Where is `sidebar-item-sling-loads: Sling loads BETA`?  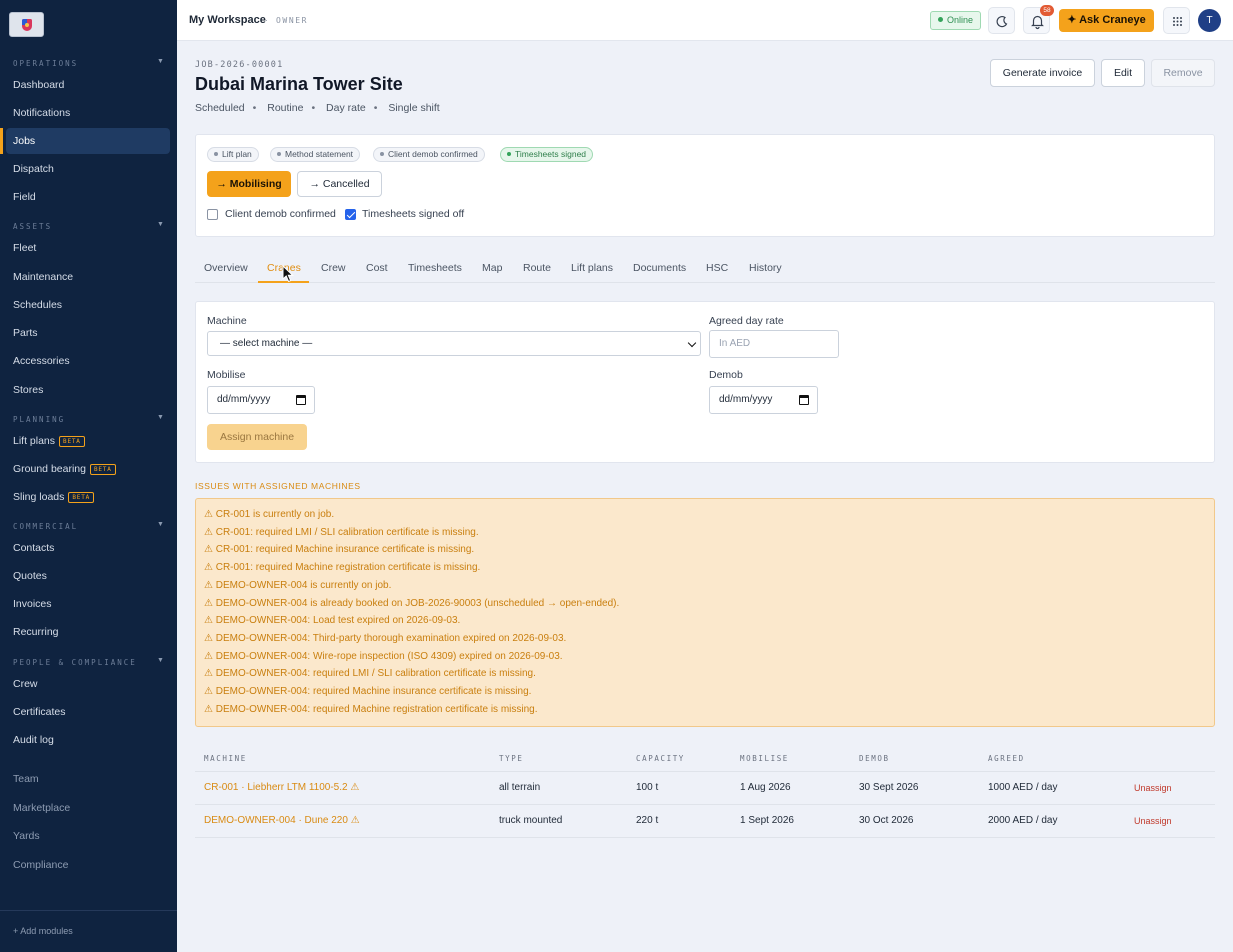
sidebar-item-sling-loads: Sling loads BETA is located at coordinates (54, 497).